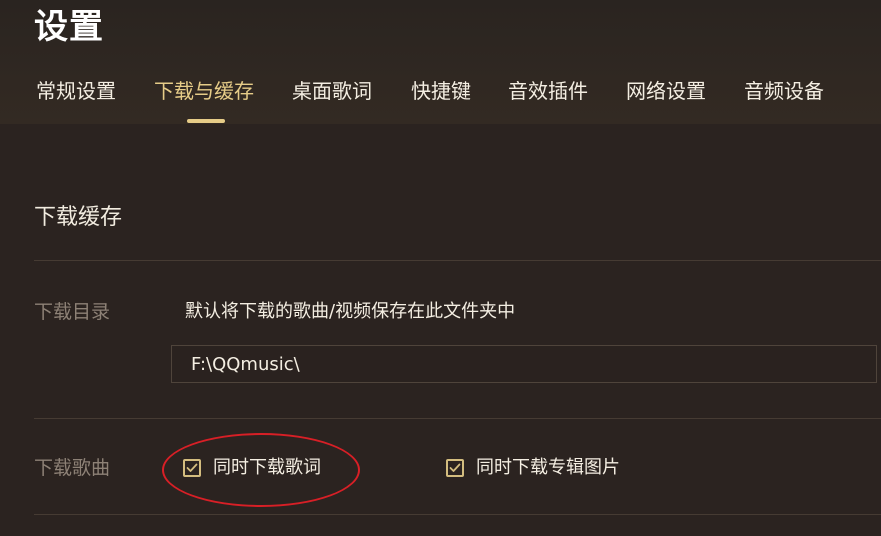 The width and height of the screenshot is (881, 536). What do you see at coordinates (457, 260) in the screenshot?
I see `section-divider` at bounding box center [457, 260].